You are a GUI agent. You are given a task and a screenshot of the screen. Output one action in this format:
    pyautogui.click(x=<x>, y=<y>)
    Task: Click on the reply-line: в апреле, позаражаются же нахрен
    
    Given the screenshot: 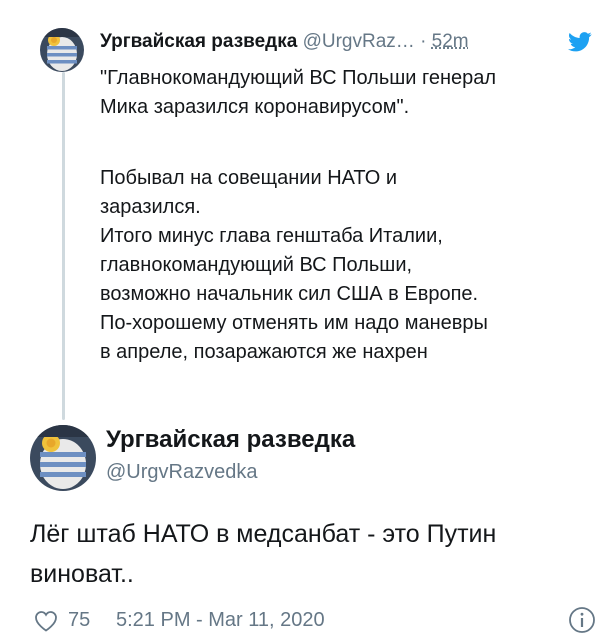 What is the action you would take?
    pyautogui.click(x=264, y=352)
    